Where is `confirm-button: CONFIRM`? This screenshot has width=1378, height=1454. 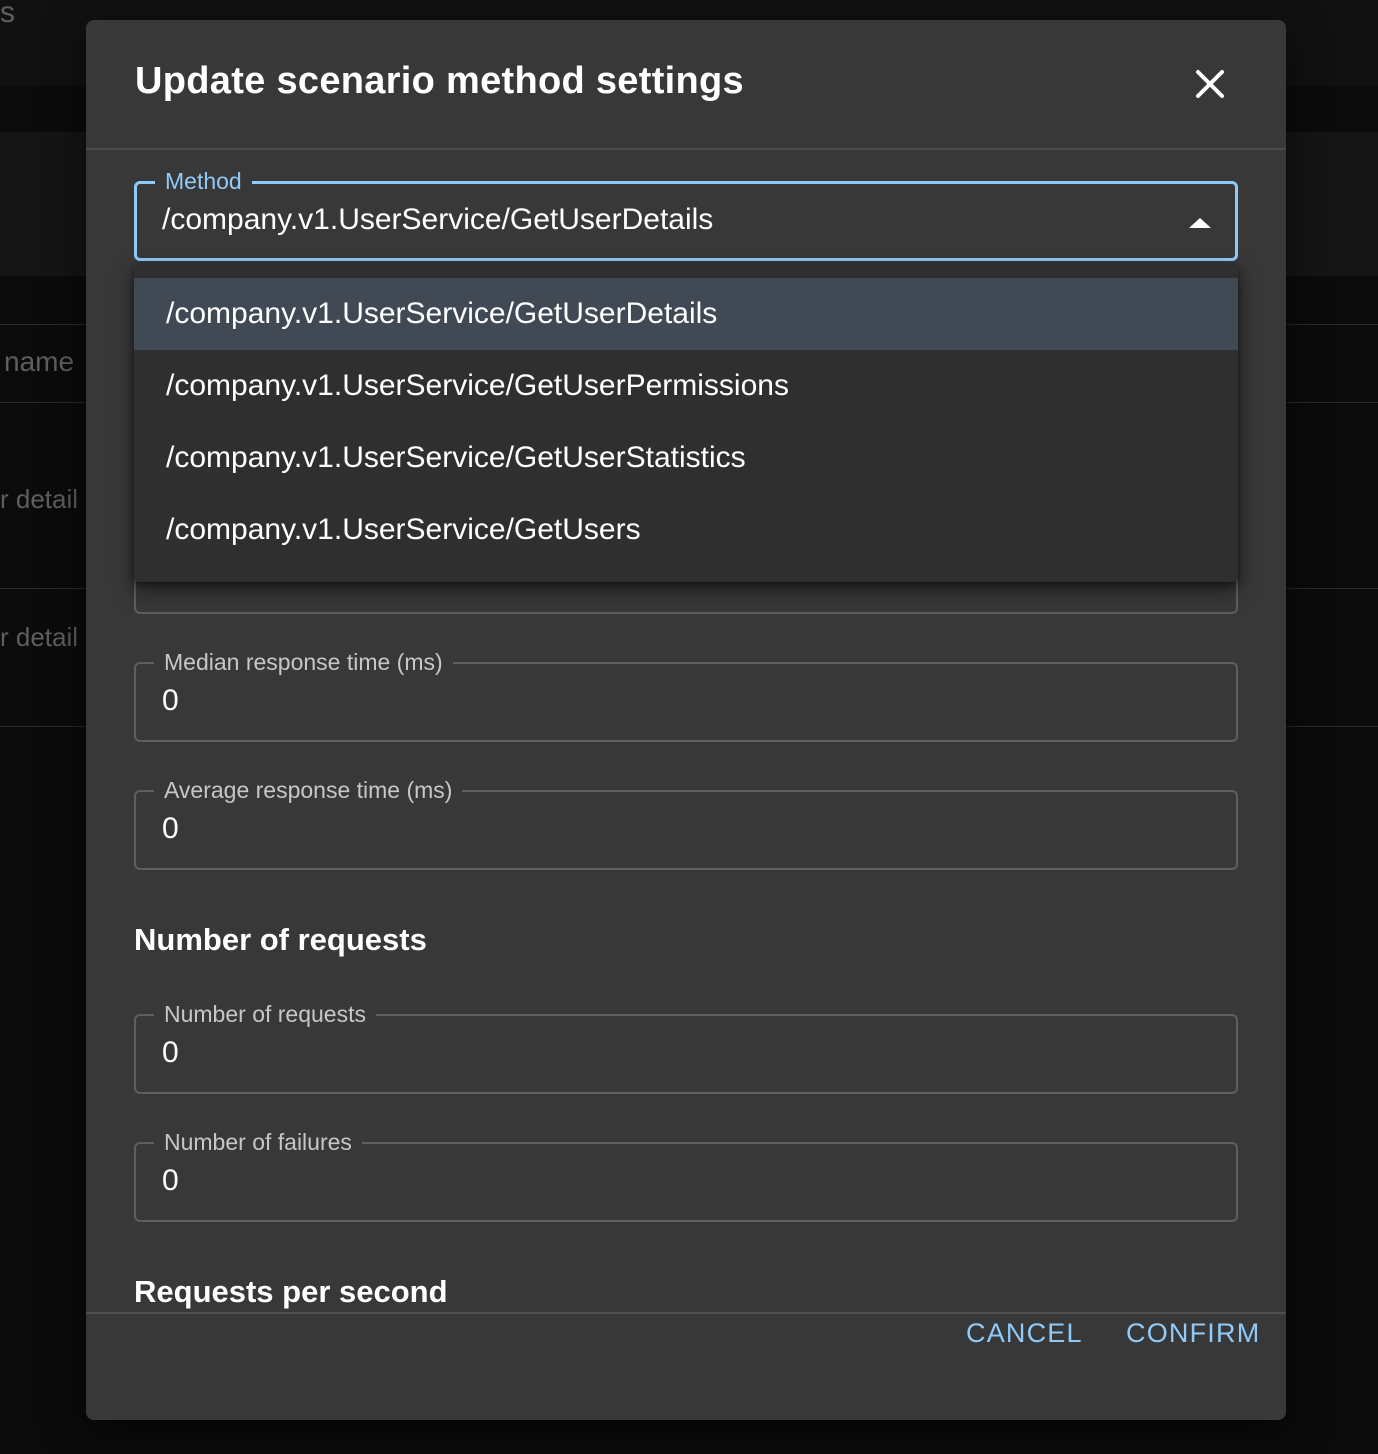 confirm-button: CONFIRM is located at coordinates (1193, 1333).